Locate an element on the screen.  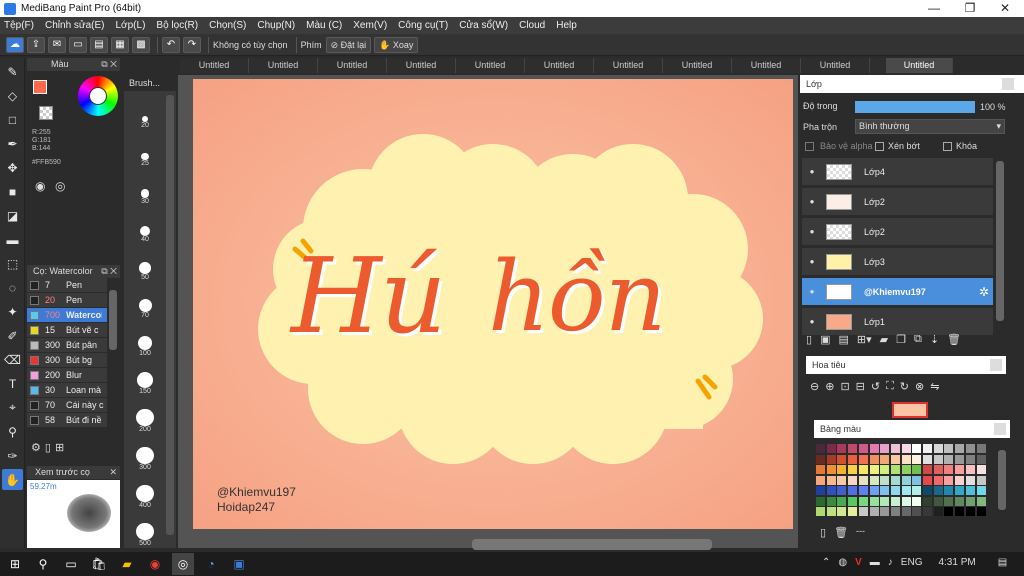
protect-alpha-checkbox is located at coordinates (809, 146).